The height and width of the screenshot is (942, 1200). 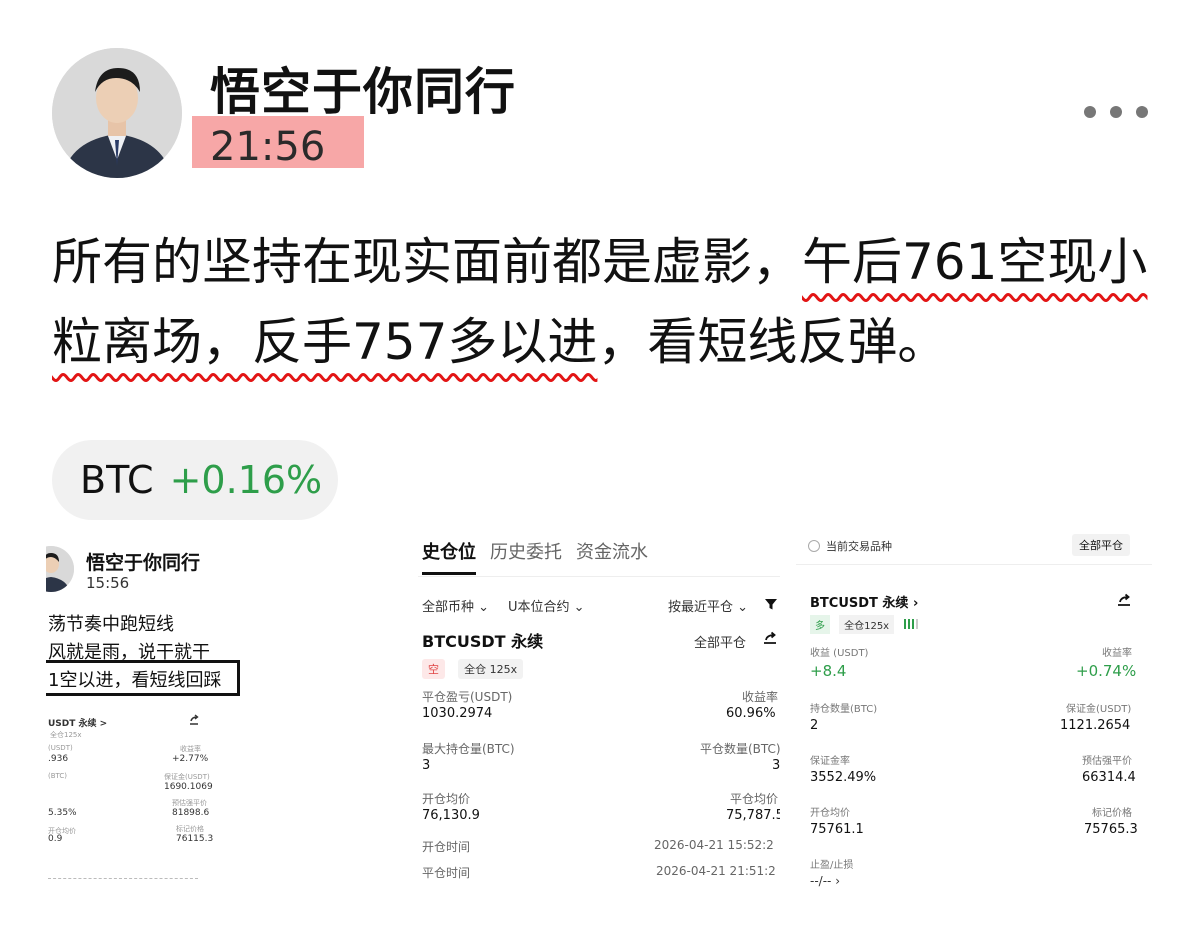 I want to click on panel1-qty-label: (BTC), so click(x=58, y=776).